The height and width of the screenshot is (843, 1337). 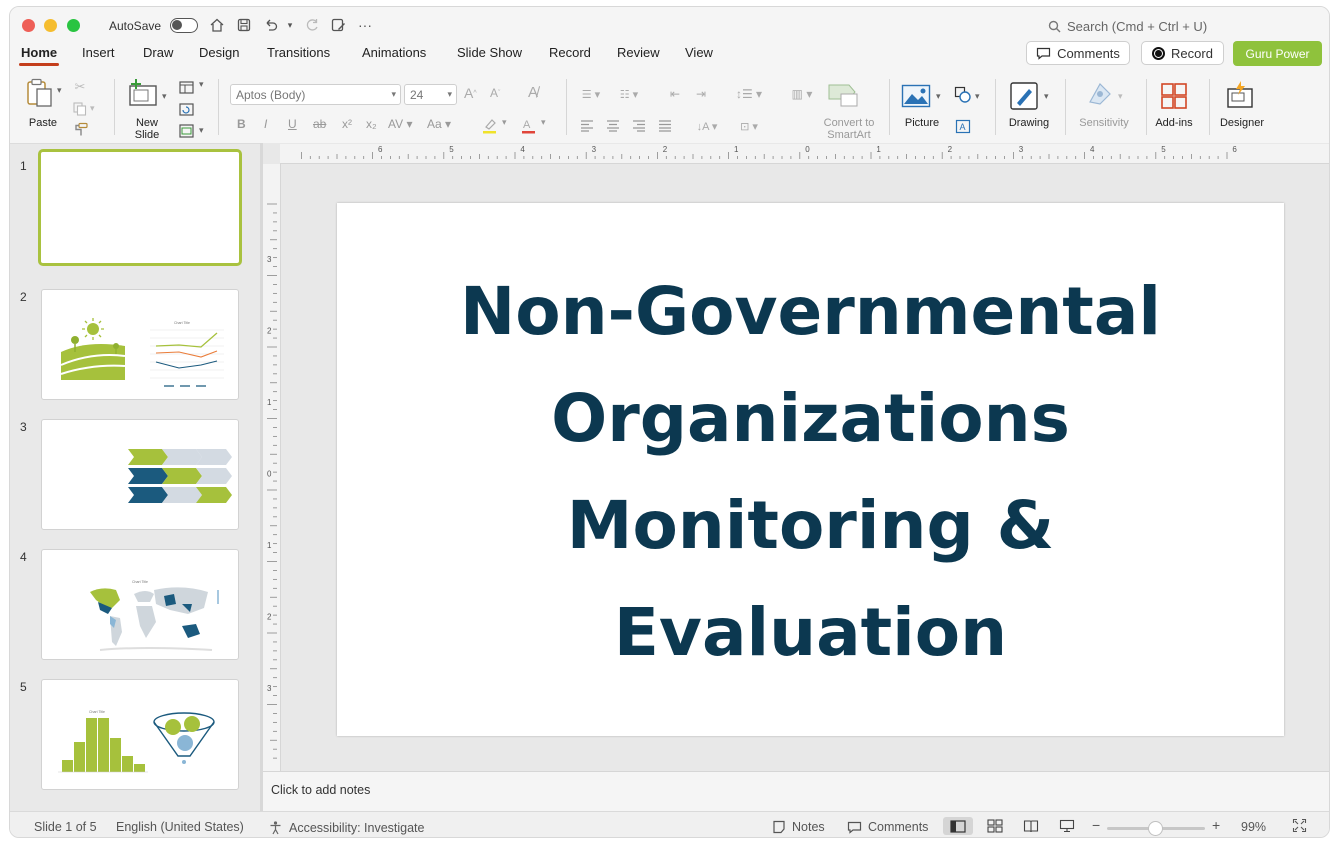 What do you see at coordinates (1046, 96) in the screenshot?
I see `drawing-dropdown-icon: ▾` at bounding box center [1046, 96].